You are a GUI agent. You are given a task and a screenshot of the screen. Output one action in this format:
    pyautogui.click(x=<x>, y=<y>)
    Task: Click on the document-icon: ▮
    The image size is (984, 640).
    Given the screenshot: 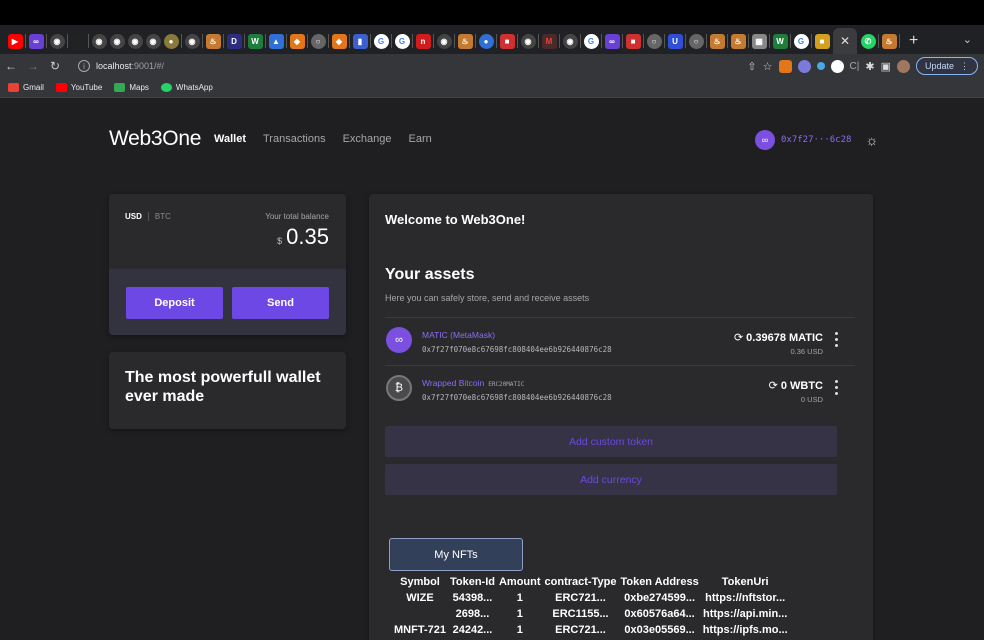 What is the action you would take?
    pyautogui.click(x=360, y=41)
    